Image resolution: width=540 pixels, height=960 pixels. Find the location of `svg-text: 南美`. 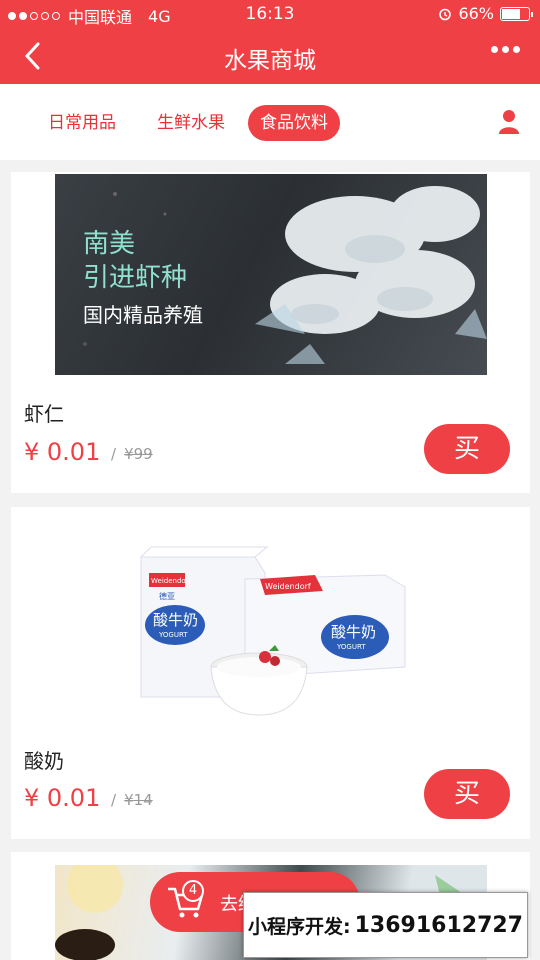

svg-text: 南美 is located at coordinates (109, 244).